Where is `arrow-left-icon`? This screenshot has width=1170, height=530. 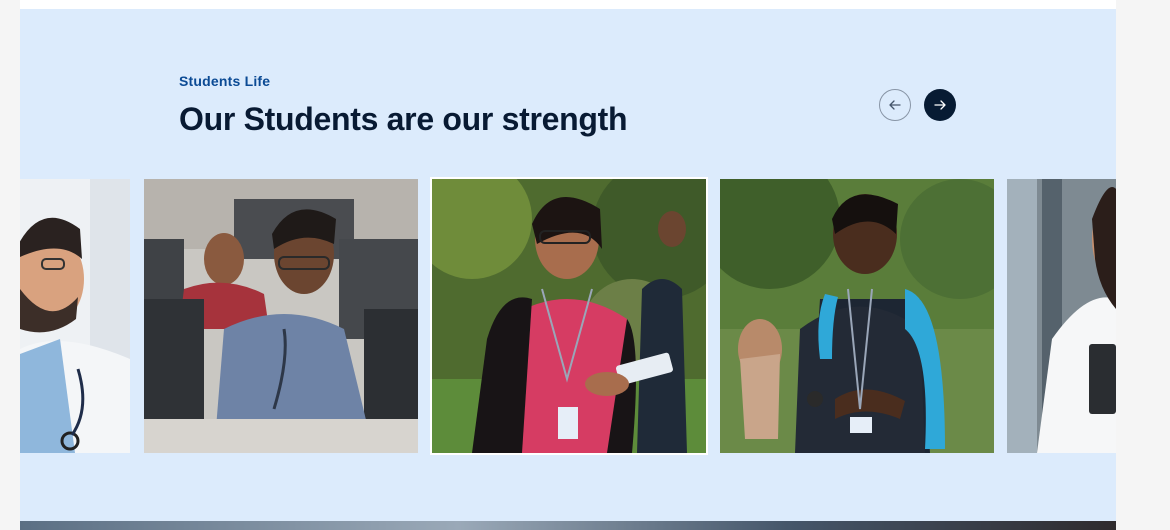
arrow-left-icon is located at coordinates (895, 105).